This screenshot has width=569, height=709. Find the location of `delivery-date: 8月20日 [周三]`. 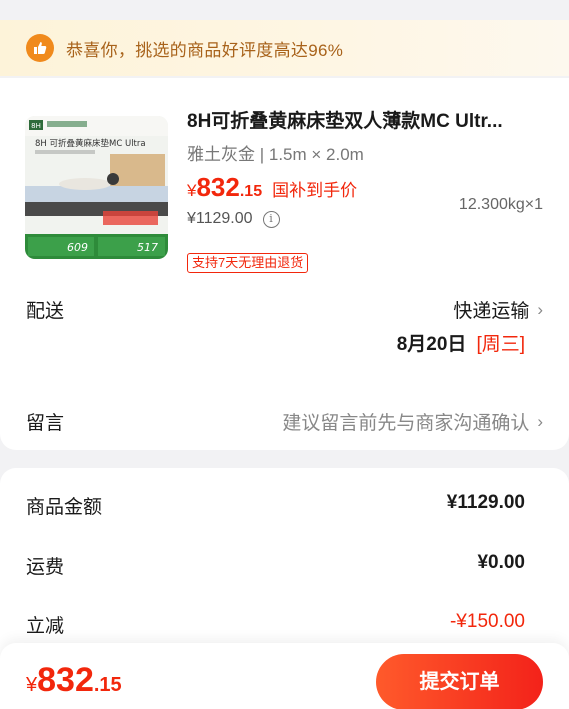

delivery-date: 8月20日 [周三] is located at coordinates (461, 342).